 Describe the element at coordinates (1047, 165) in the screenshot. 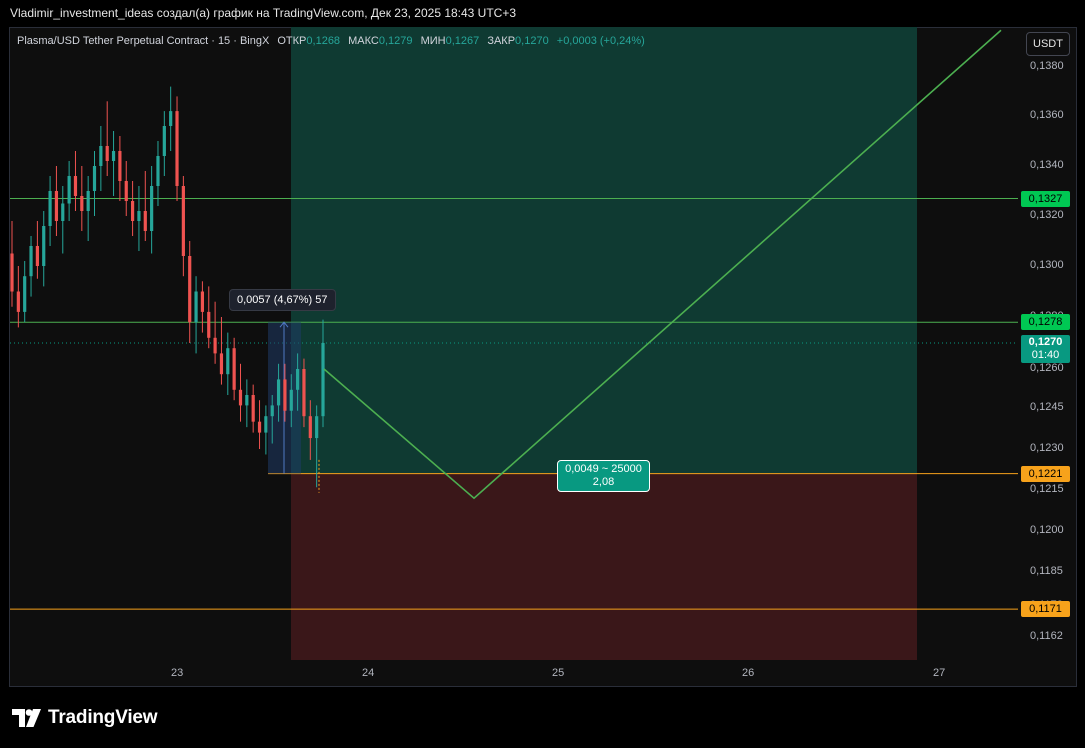

I see `price-tick: 0,1340` at that location.